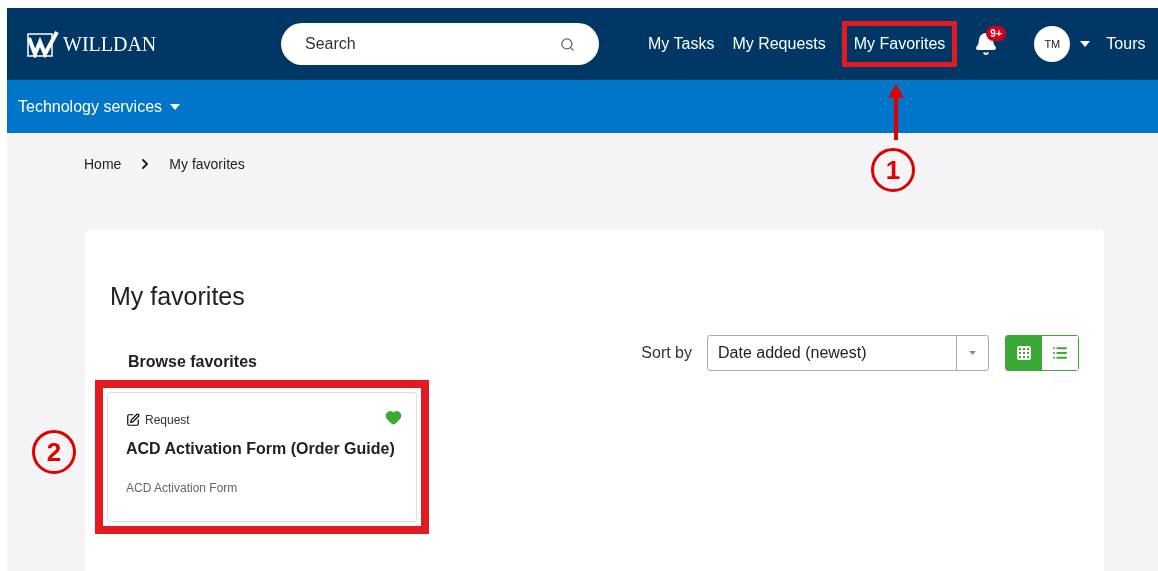 Image resolution: width=1158 pixels, height=571 pixels. I want to click on search-field: Search, so click(440, 44).